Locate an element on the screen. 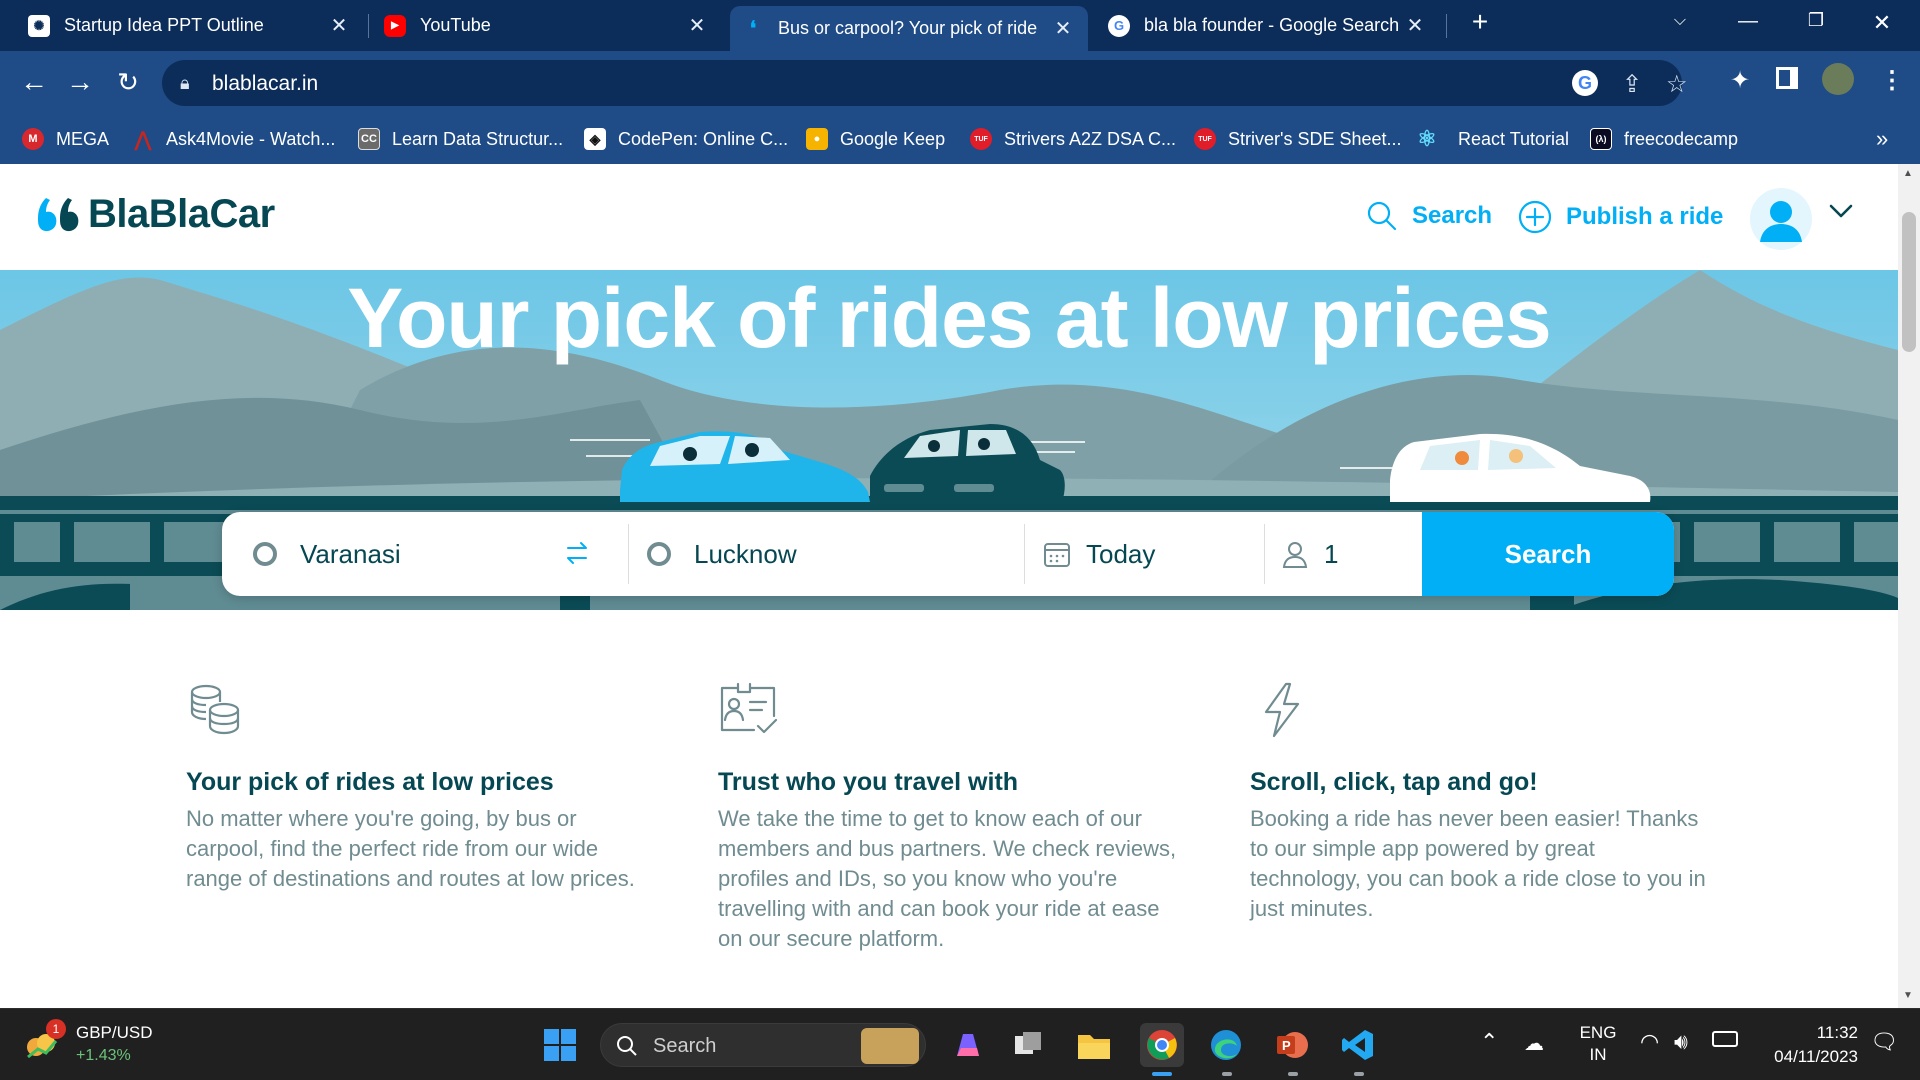 This screenshot has width=1920, height=1080. date-value: Today is located at coordinates (1120, 554).